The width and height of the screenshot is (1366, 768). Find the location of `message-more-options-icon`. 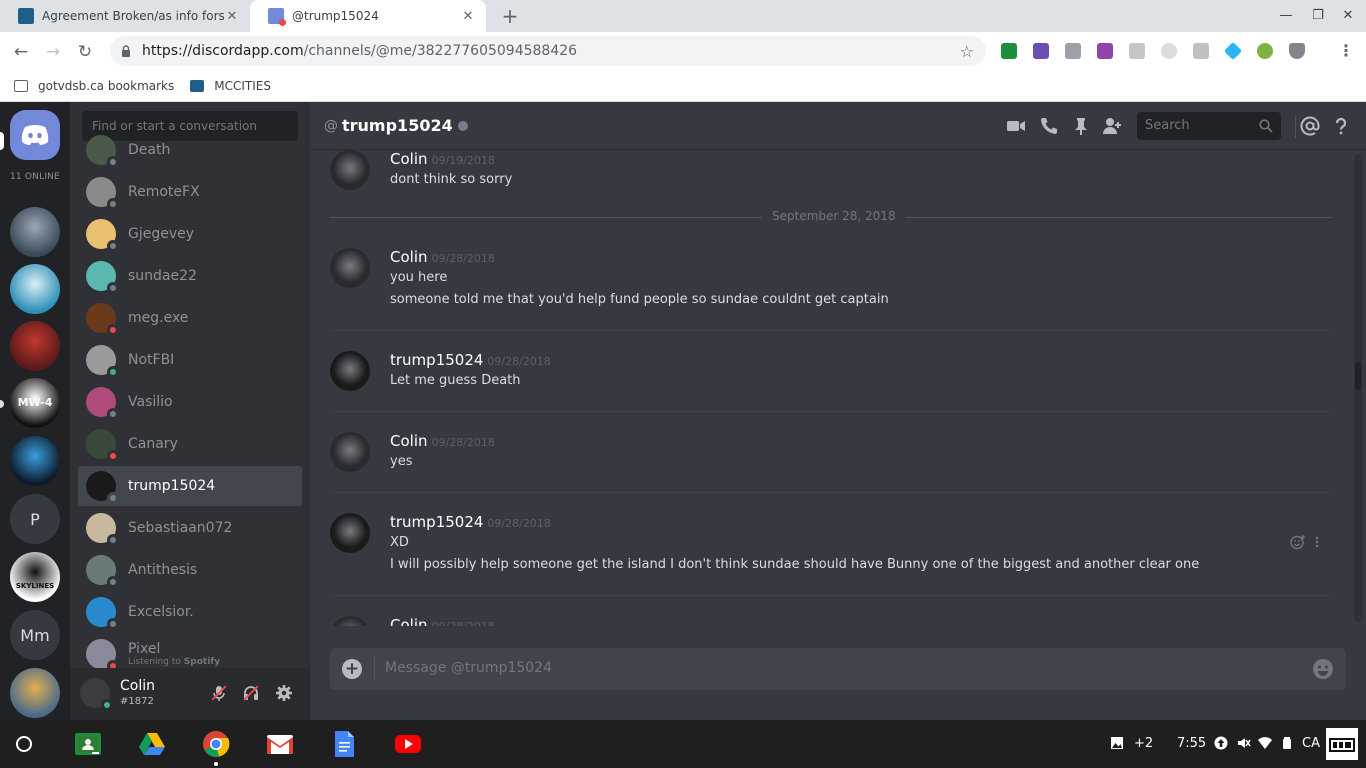

message-more-options-icon is located at coordinates (1317, 542).